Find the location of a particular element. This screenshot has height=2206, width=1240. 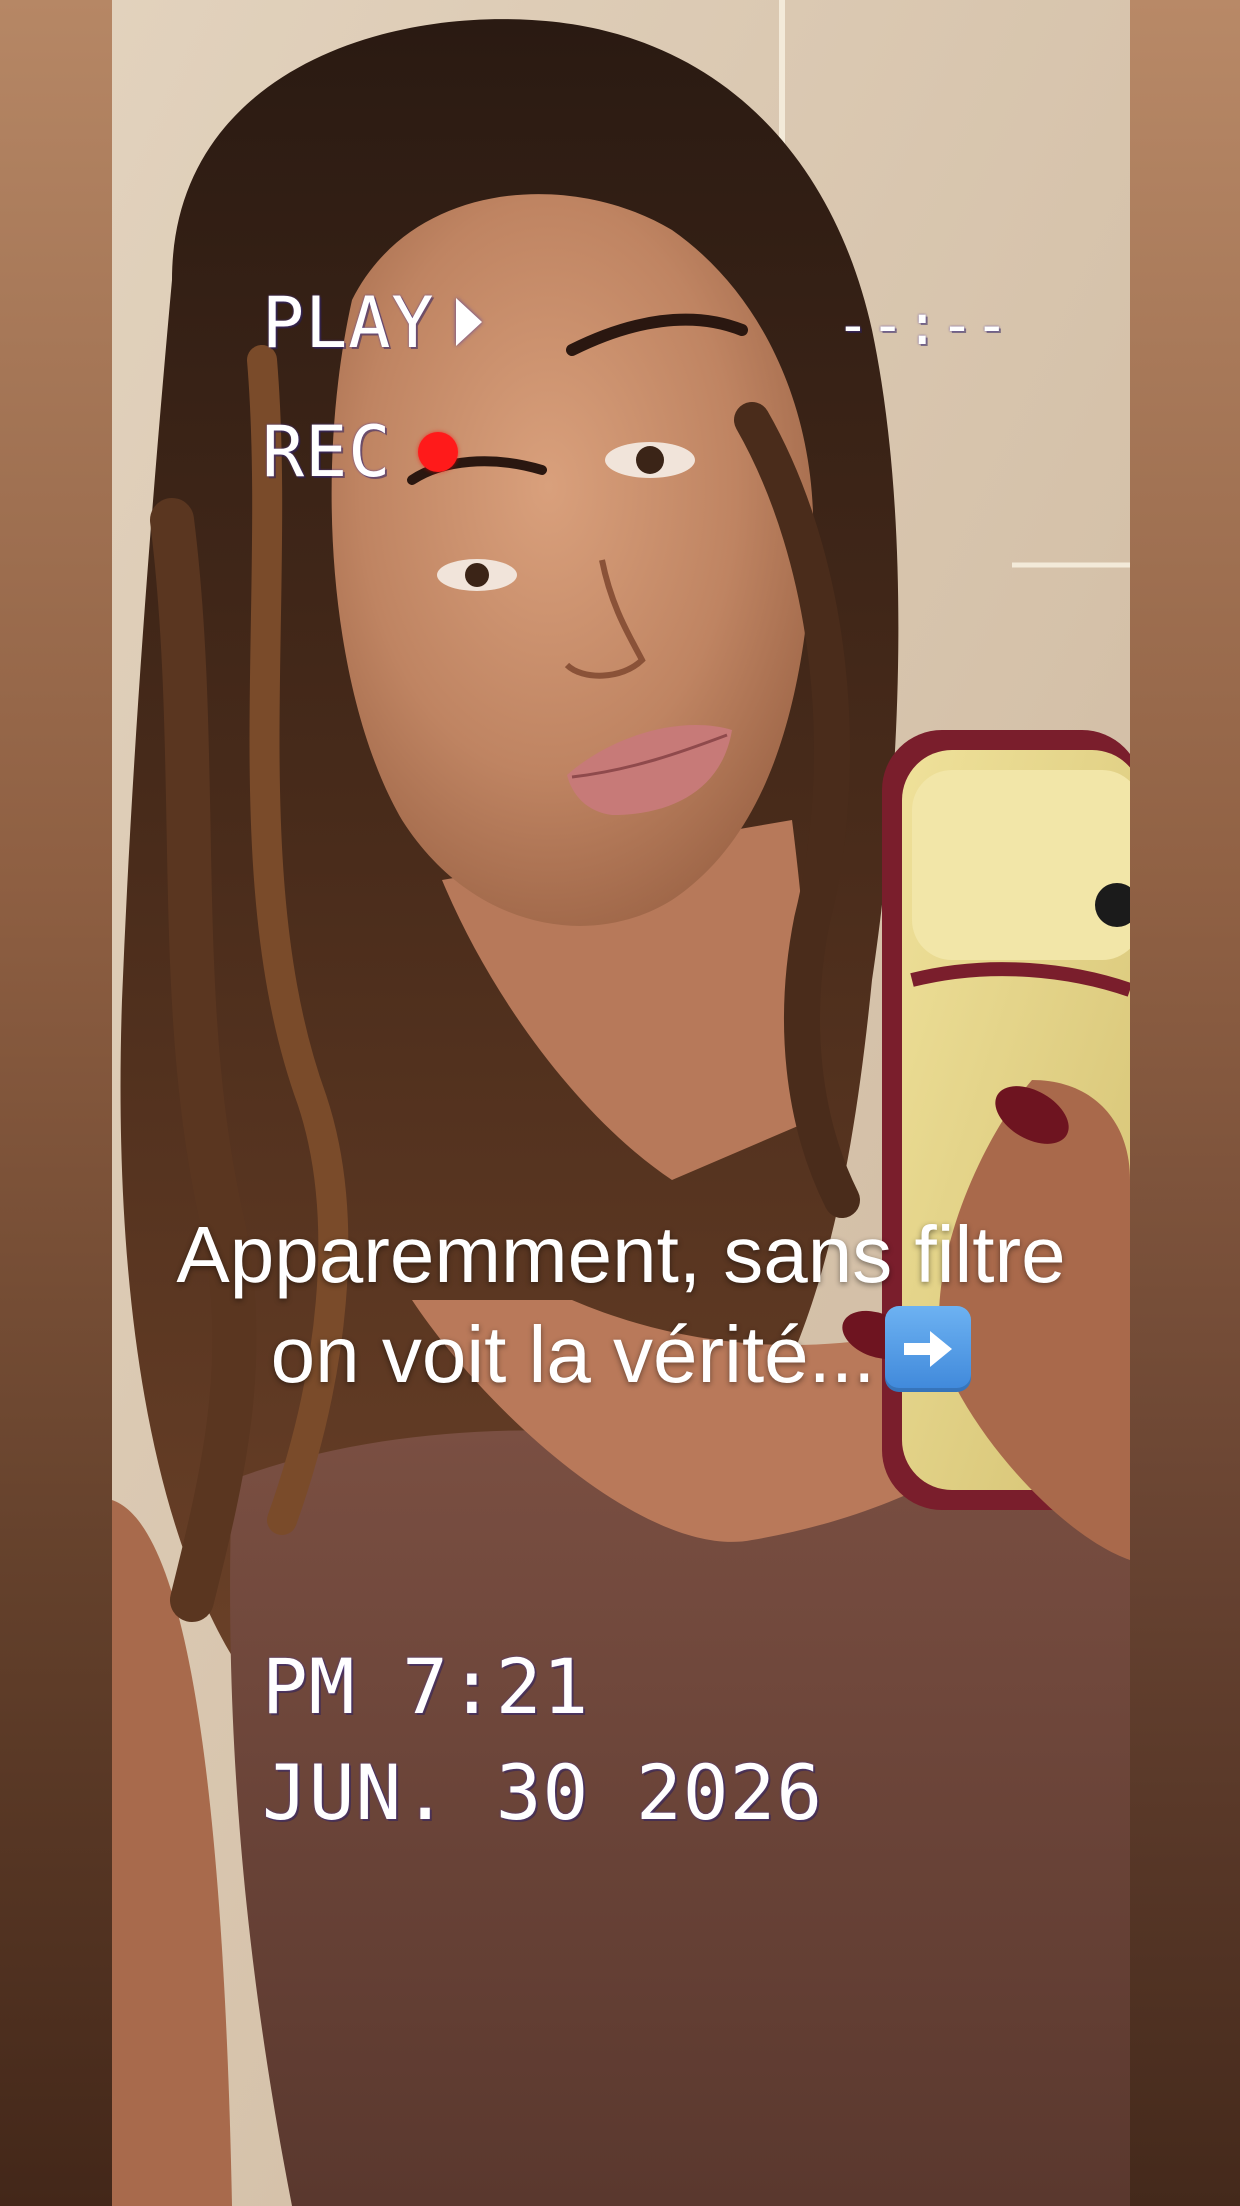

timecode: --:-- is located at coordinates (923, 325).